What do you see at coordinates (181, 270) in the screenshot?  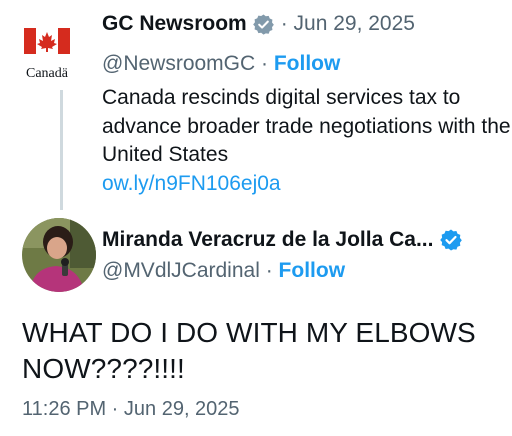 I see `reply-handle: @MVdlJCardinal` at bounding box center [181, 270].